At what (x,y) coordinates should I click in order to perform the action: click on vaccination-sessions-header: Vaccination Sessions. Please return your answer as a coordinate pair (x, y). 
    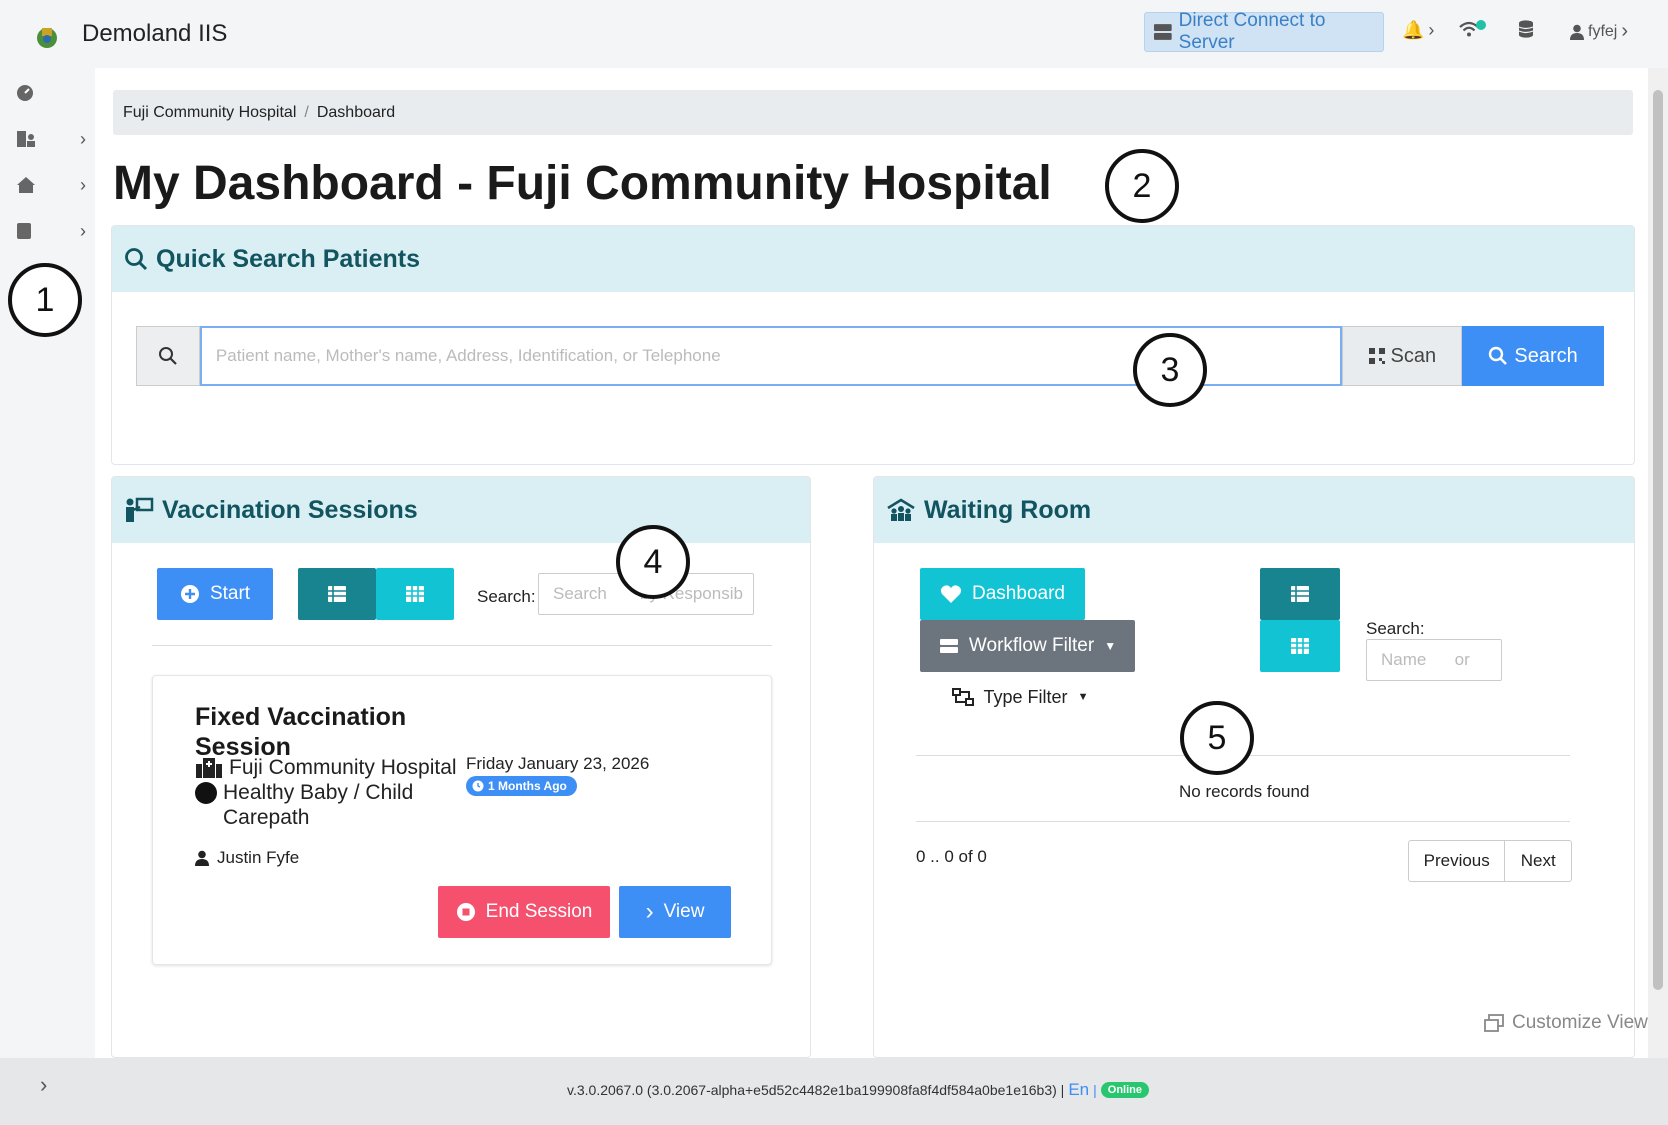
    Looking at the image, I should click on (461, 510).